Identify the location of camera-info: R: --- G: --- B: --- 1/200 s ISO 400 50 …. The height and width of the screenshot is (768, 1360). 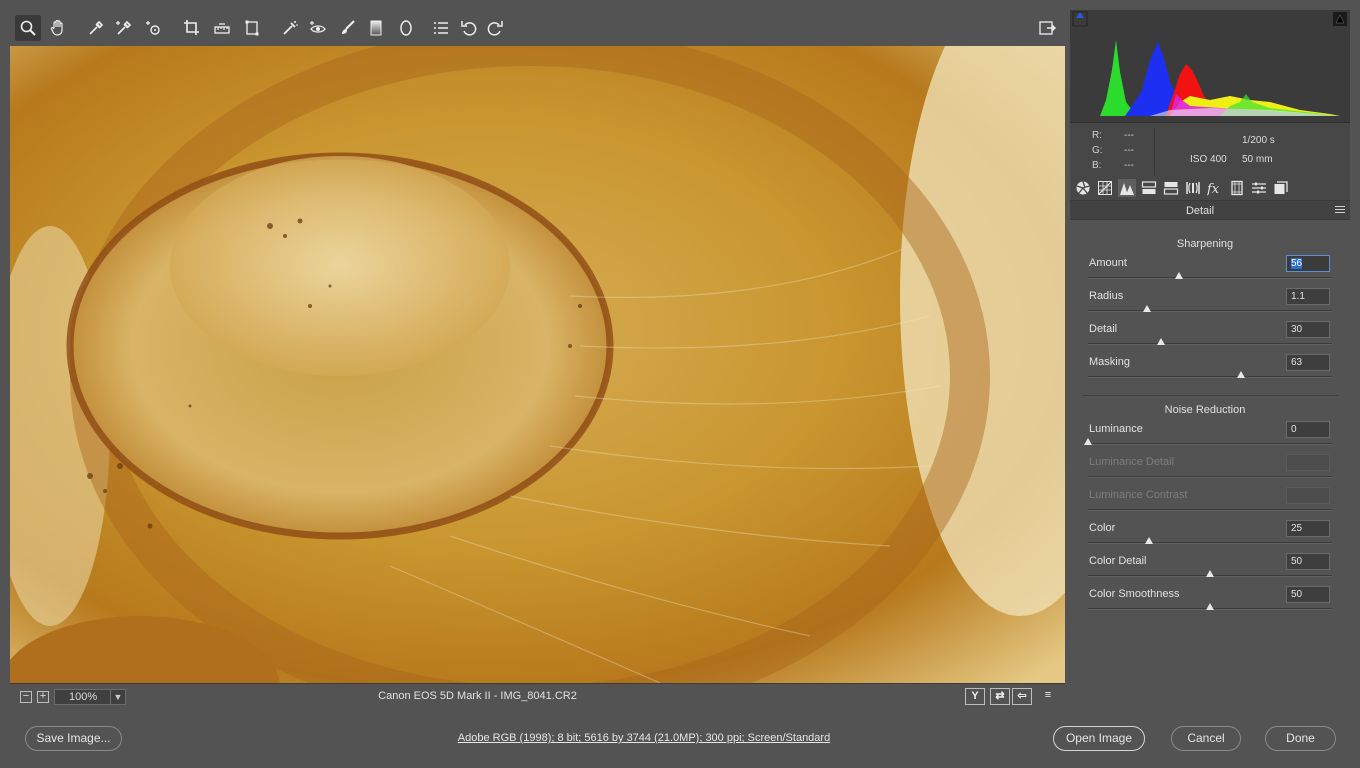
(1210, 152).